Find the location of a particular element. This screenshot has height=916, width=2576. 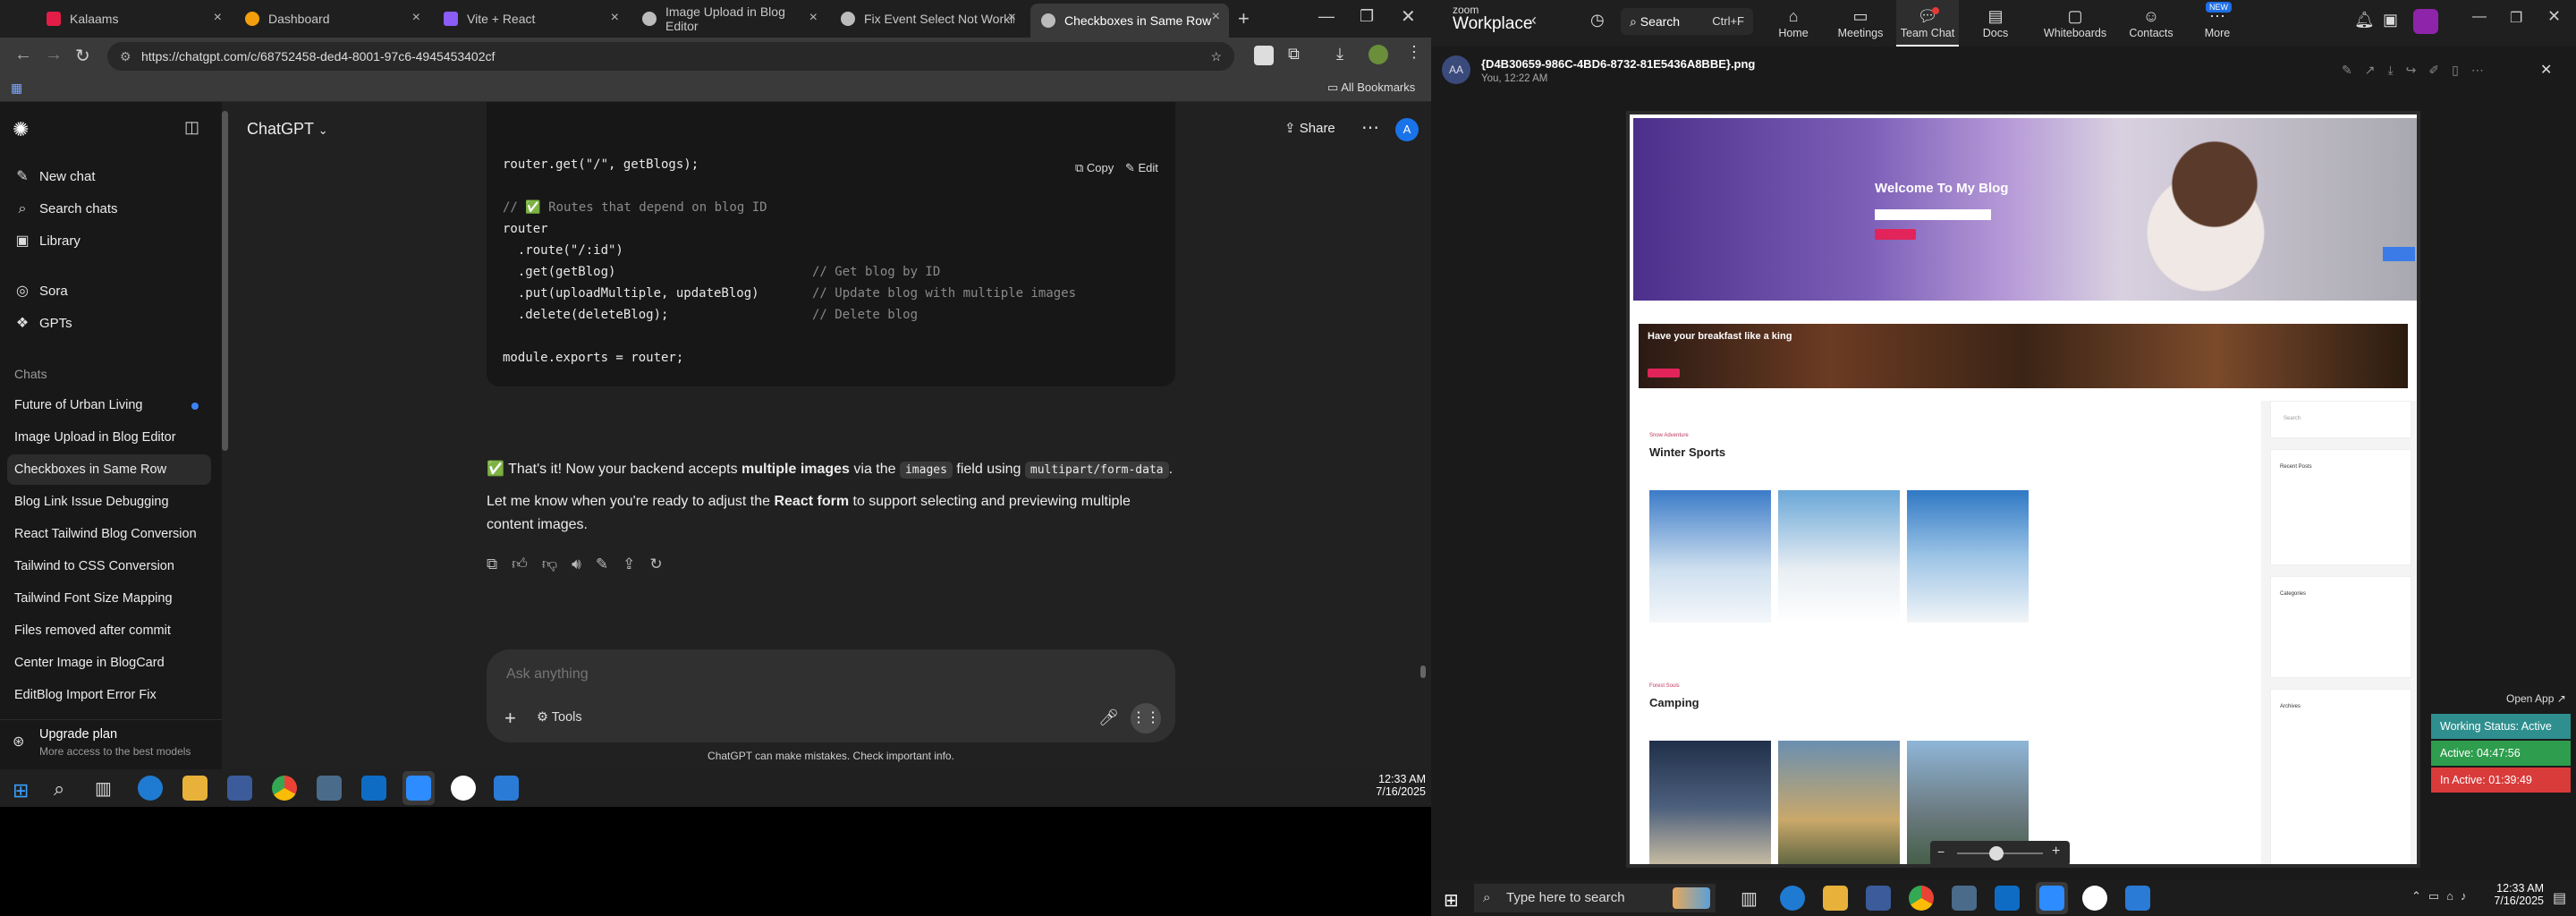

sora-button: ◎ Sora is located at coordinates (41, 291).